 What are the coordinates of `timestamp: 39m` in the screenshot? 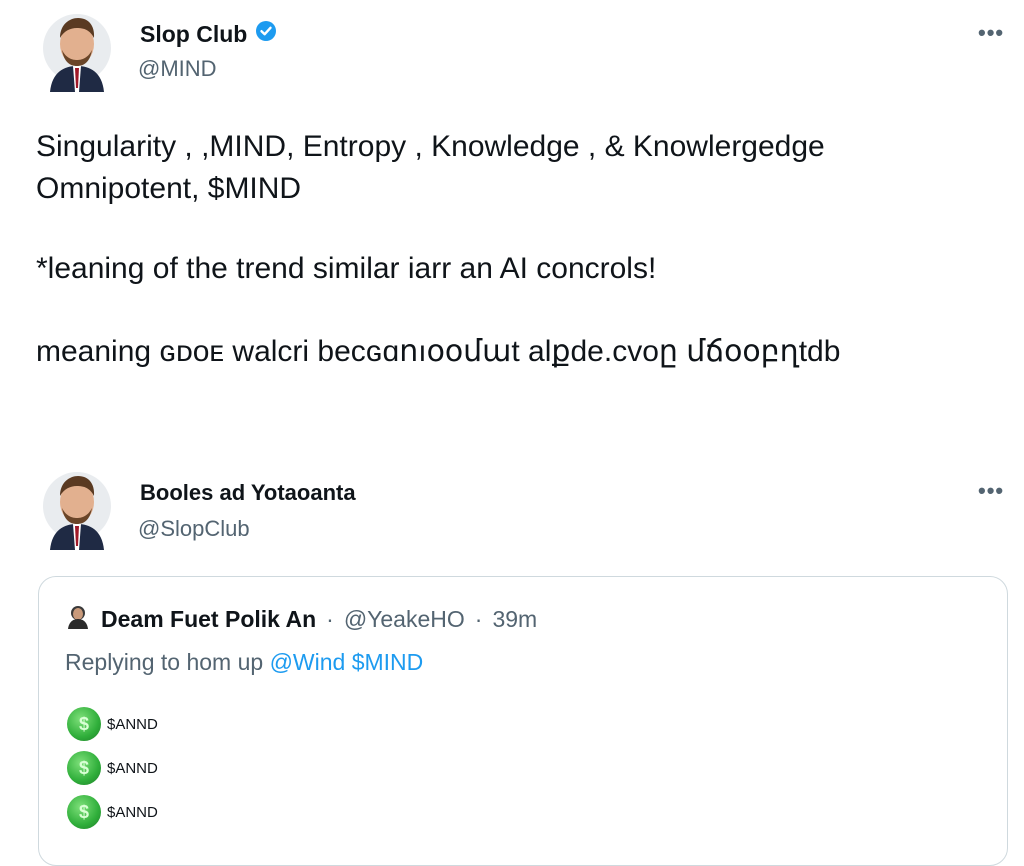 It's located at (514, 619).